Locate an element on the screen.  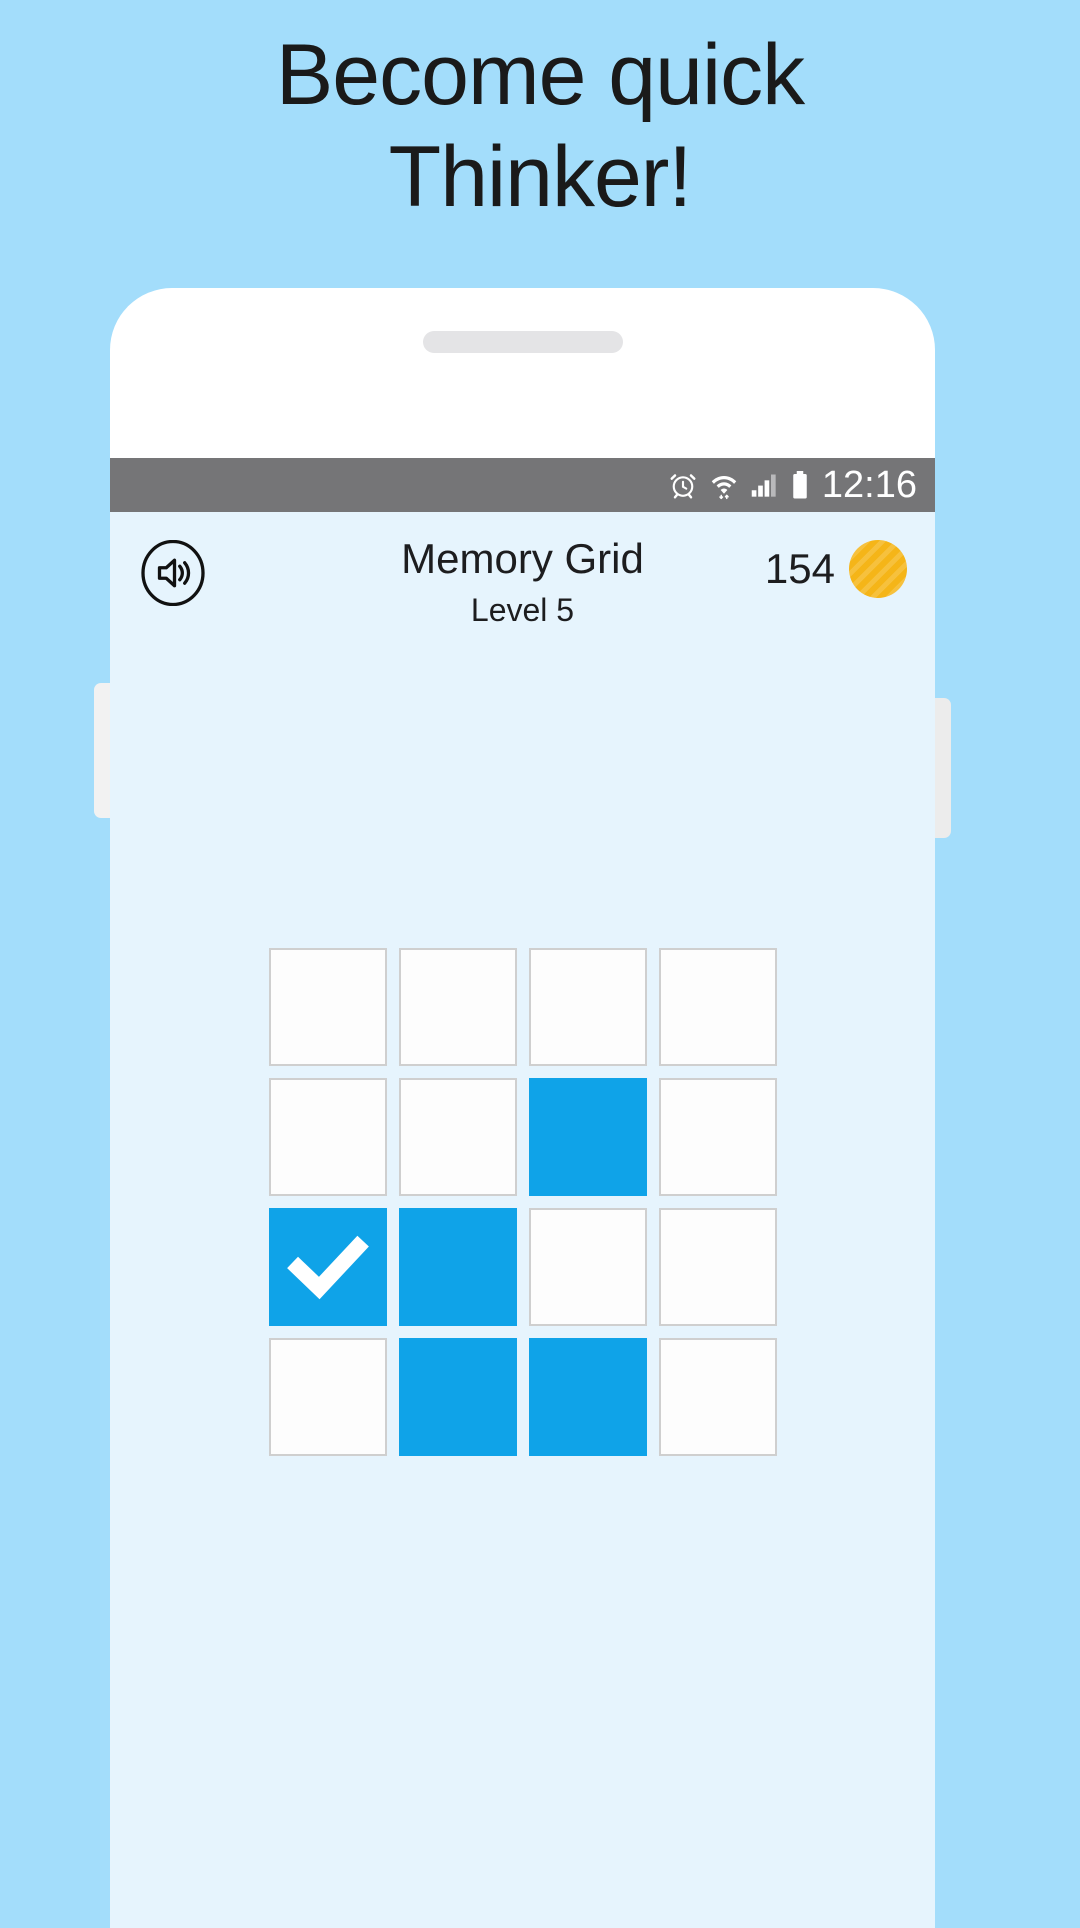
headline-line-1: Become quick is located at coordinates (540, 75).